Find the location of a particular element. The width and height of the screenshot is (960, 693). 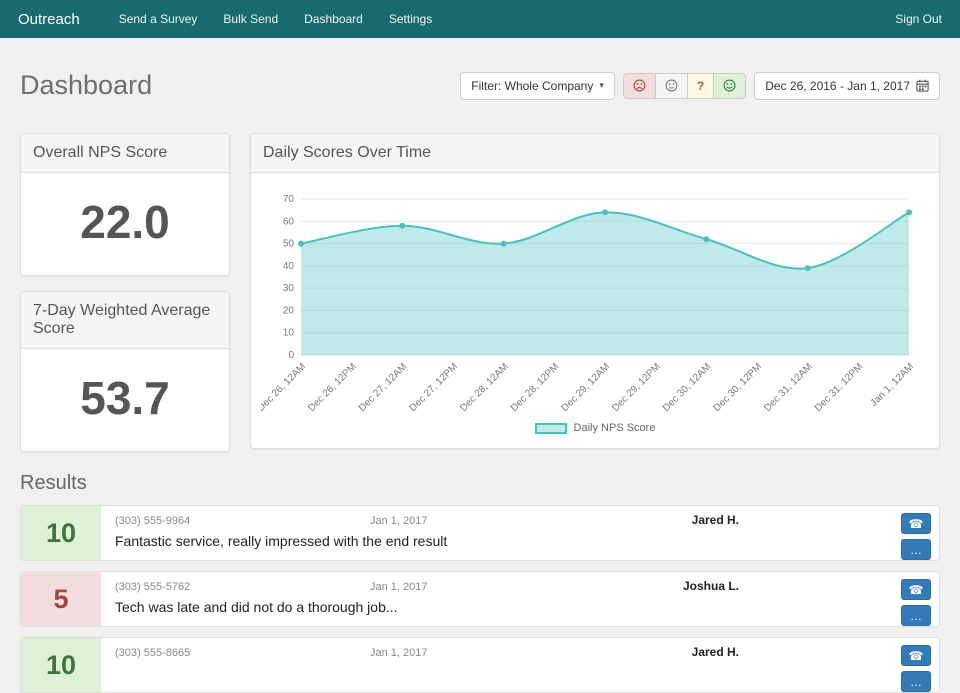

overall-nps-value: 22.0 is located at coordinates (125, 222).